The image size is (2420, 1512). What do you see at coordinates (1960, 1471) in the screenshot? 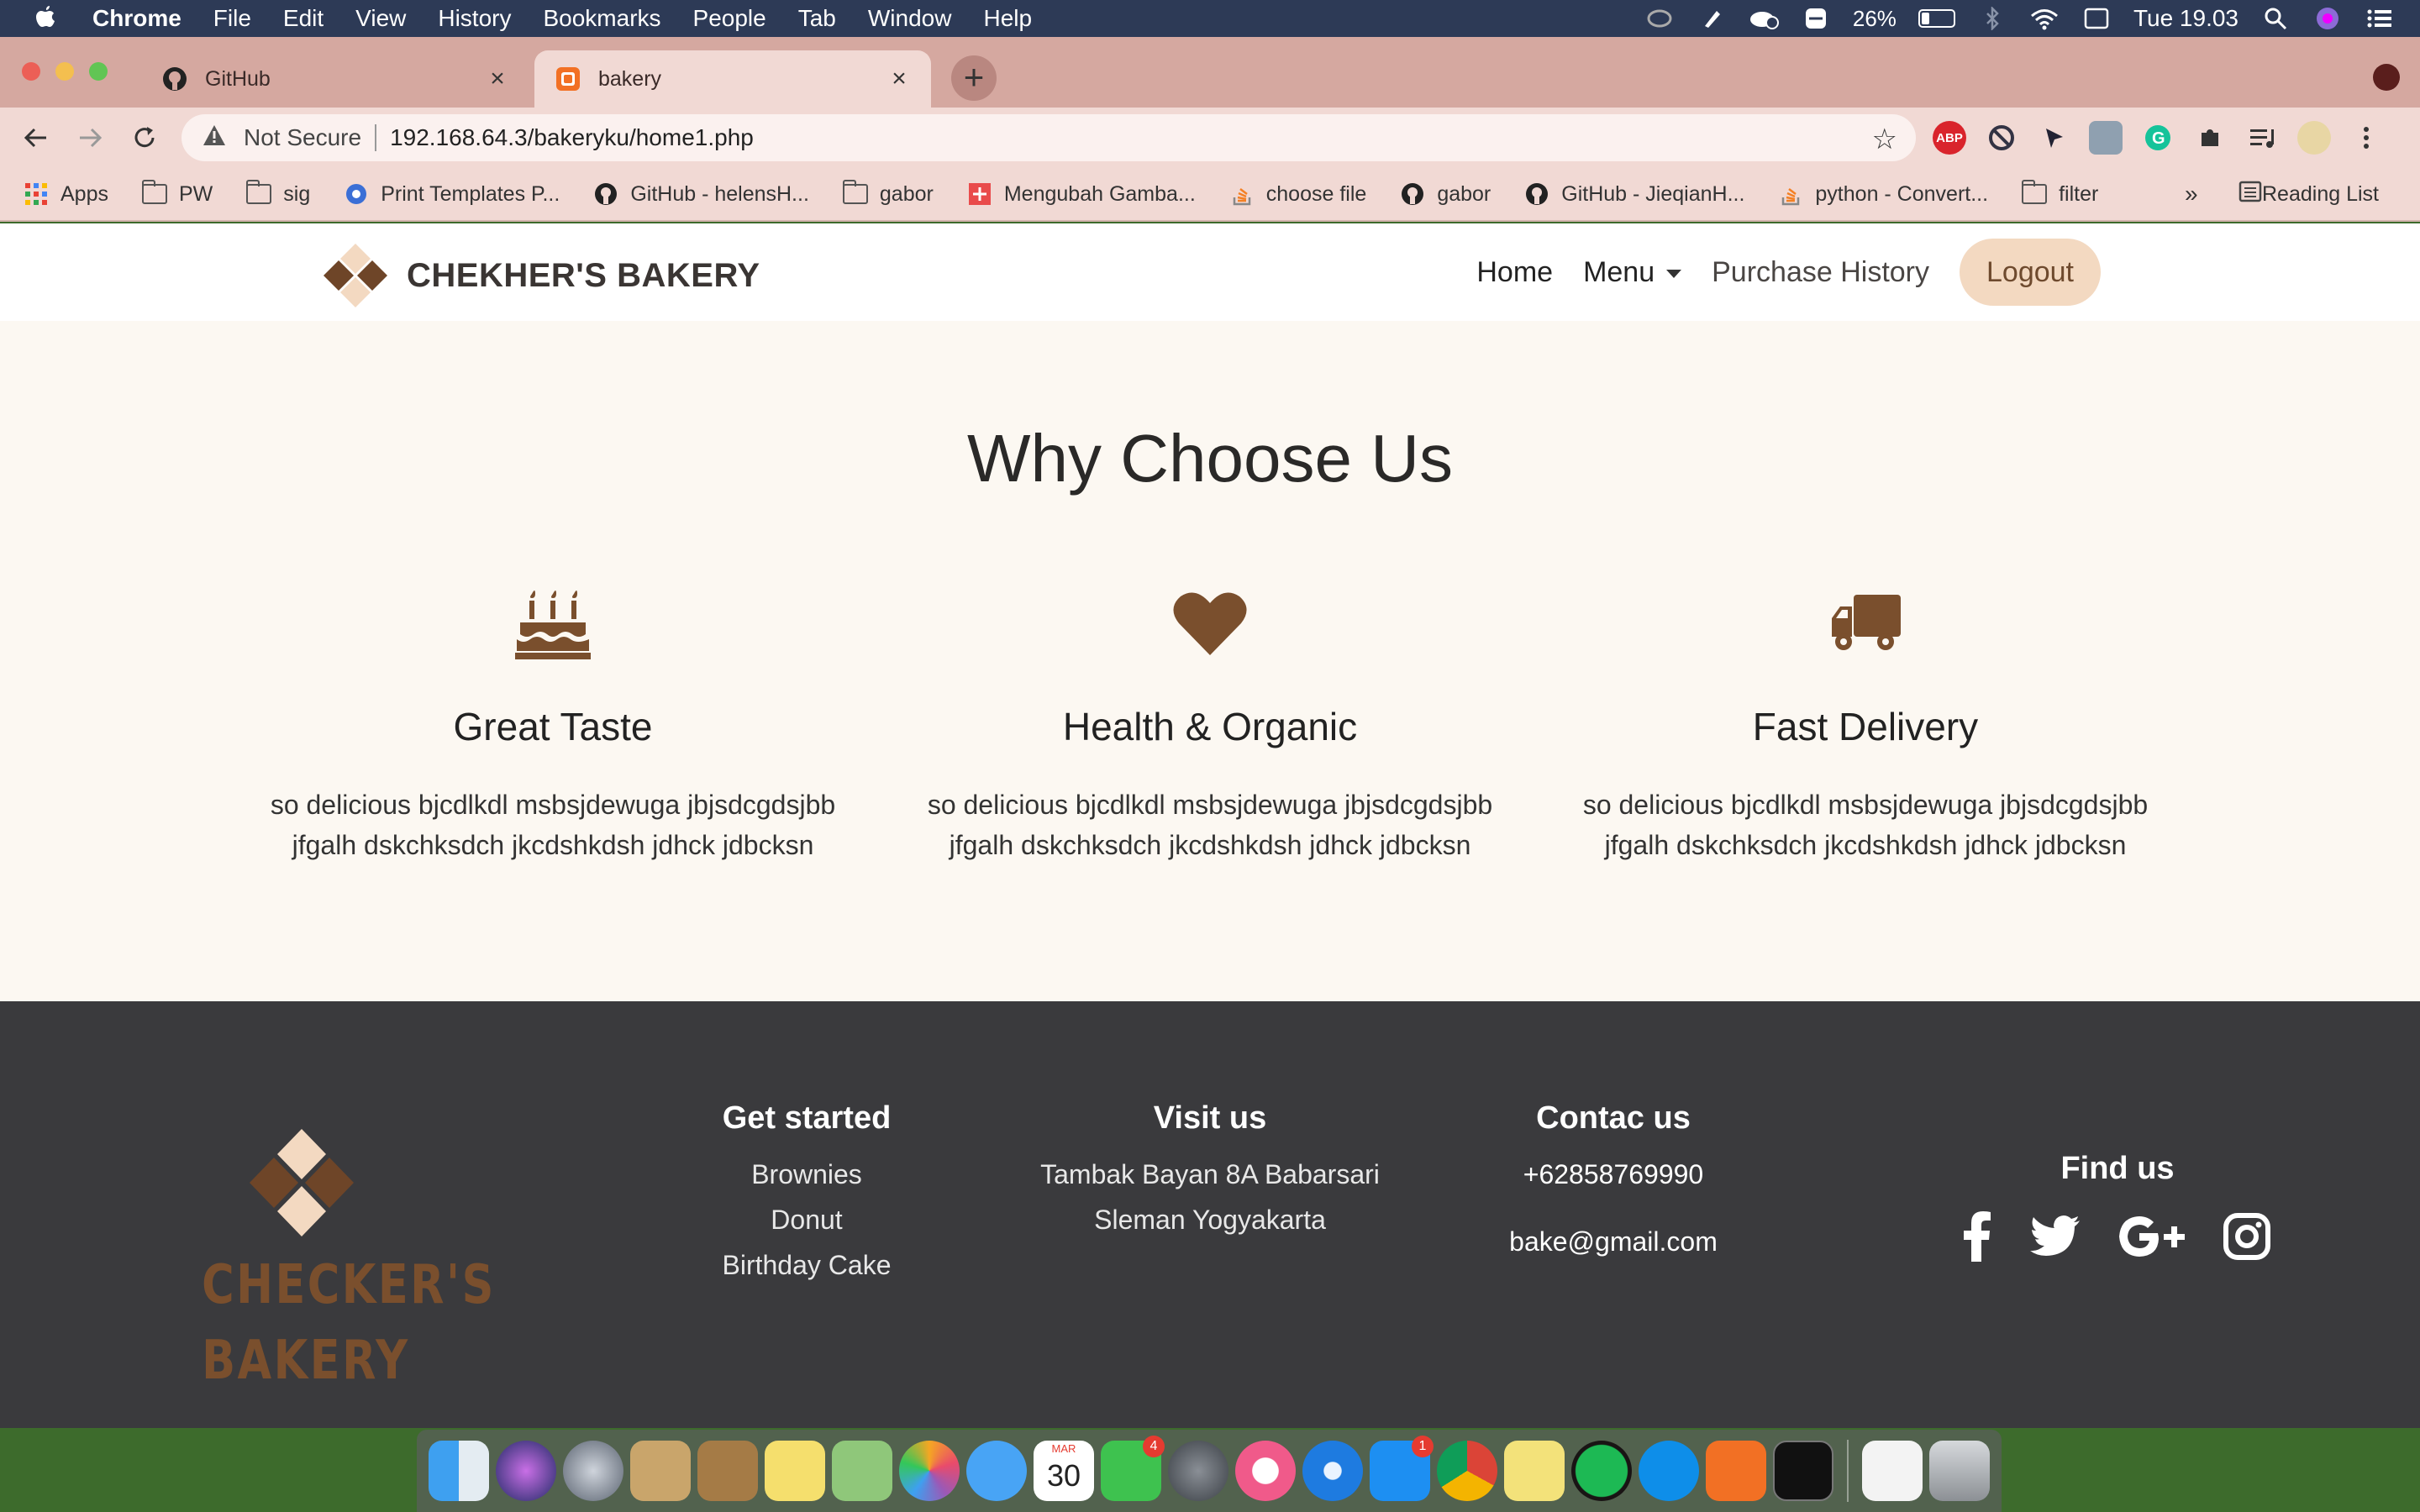
I see `trash-icon` at bounding box center [1960, 1471].